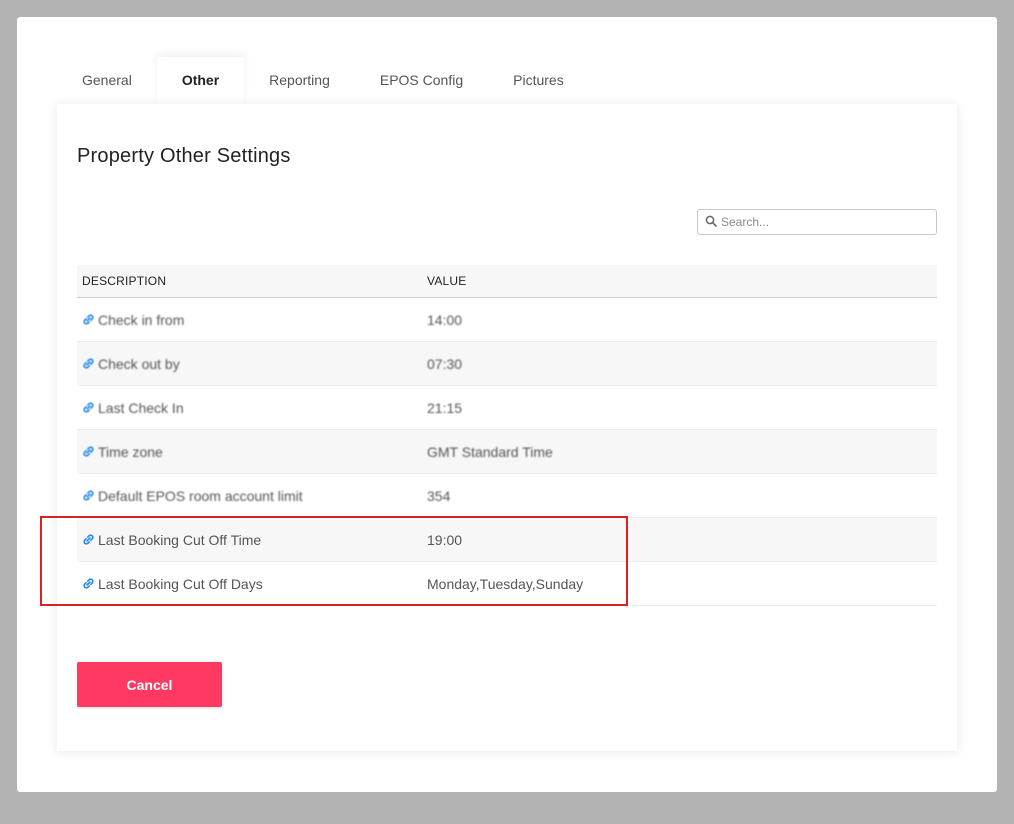  Describe the element at coordinates (826, 222) in the screenshot. I see `search-input` at that location.